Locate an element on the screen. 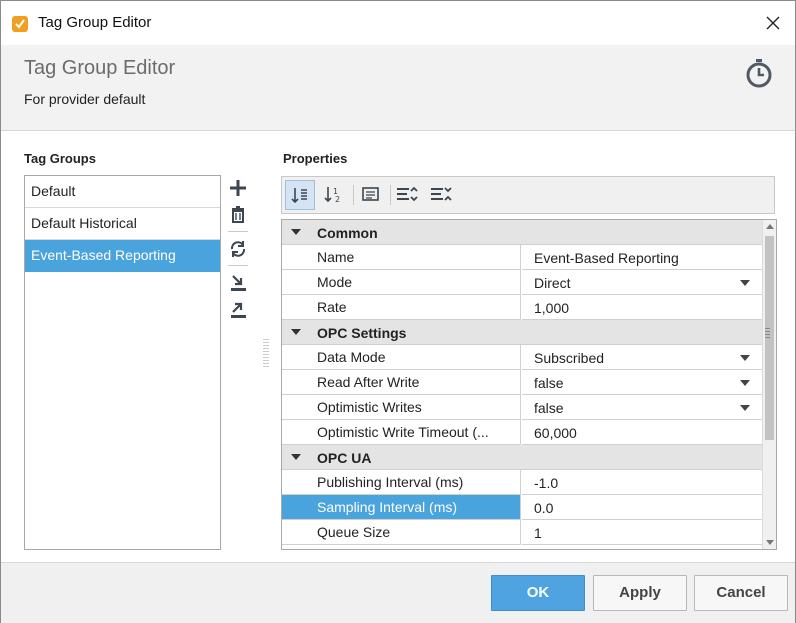 The image size is (796, 623). property-row-queue-size: Queue Size 1 is located at coordinates (522, 532).